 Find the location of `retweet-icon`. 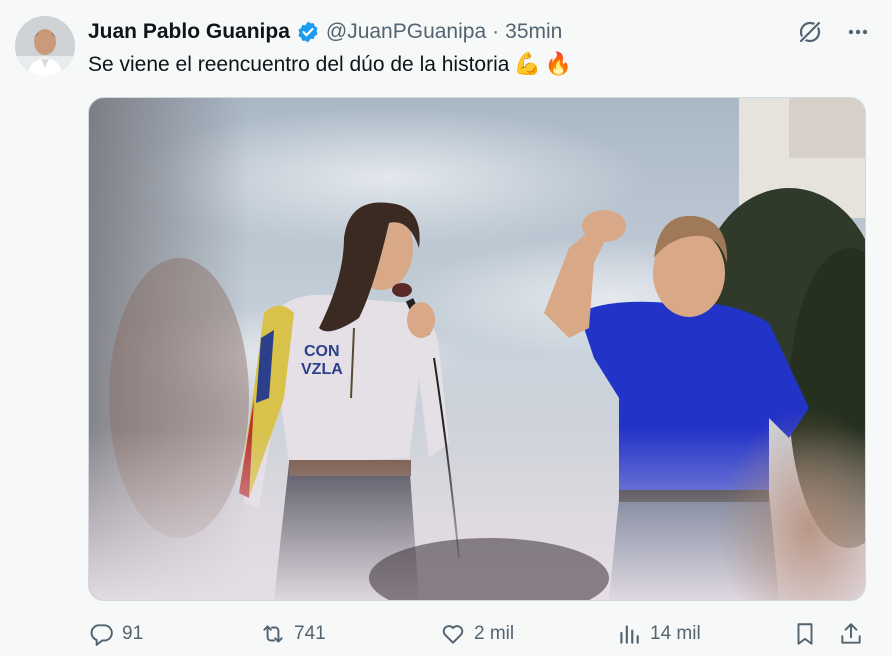

retweet-icon is located at coordinates (273, 634).